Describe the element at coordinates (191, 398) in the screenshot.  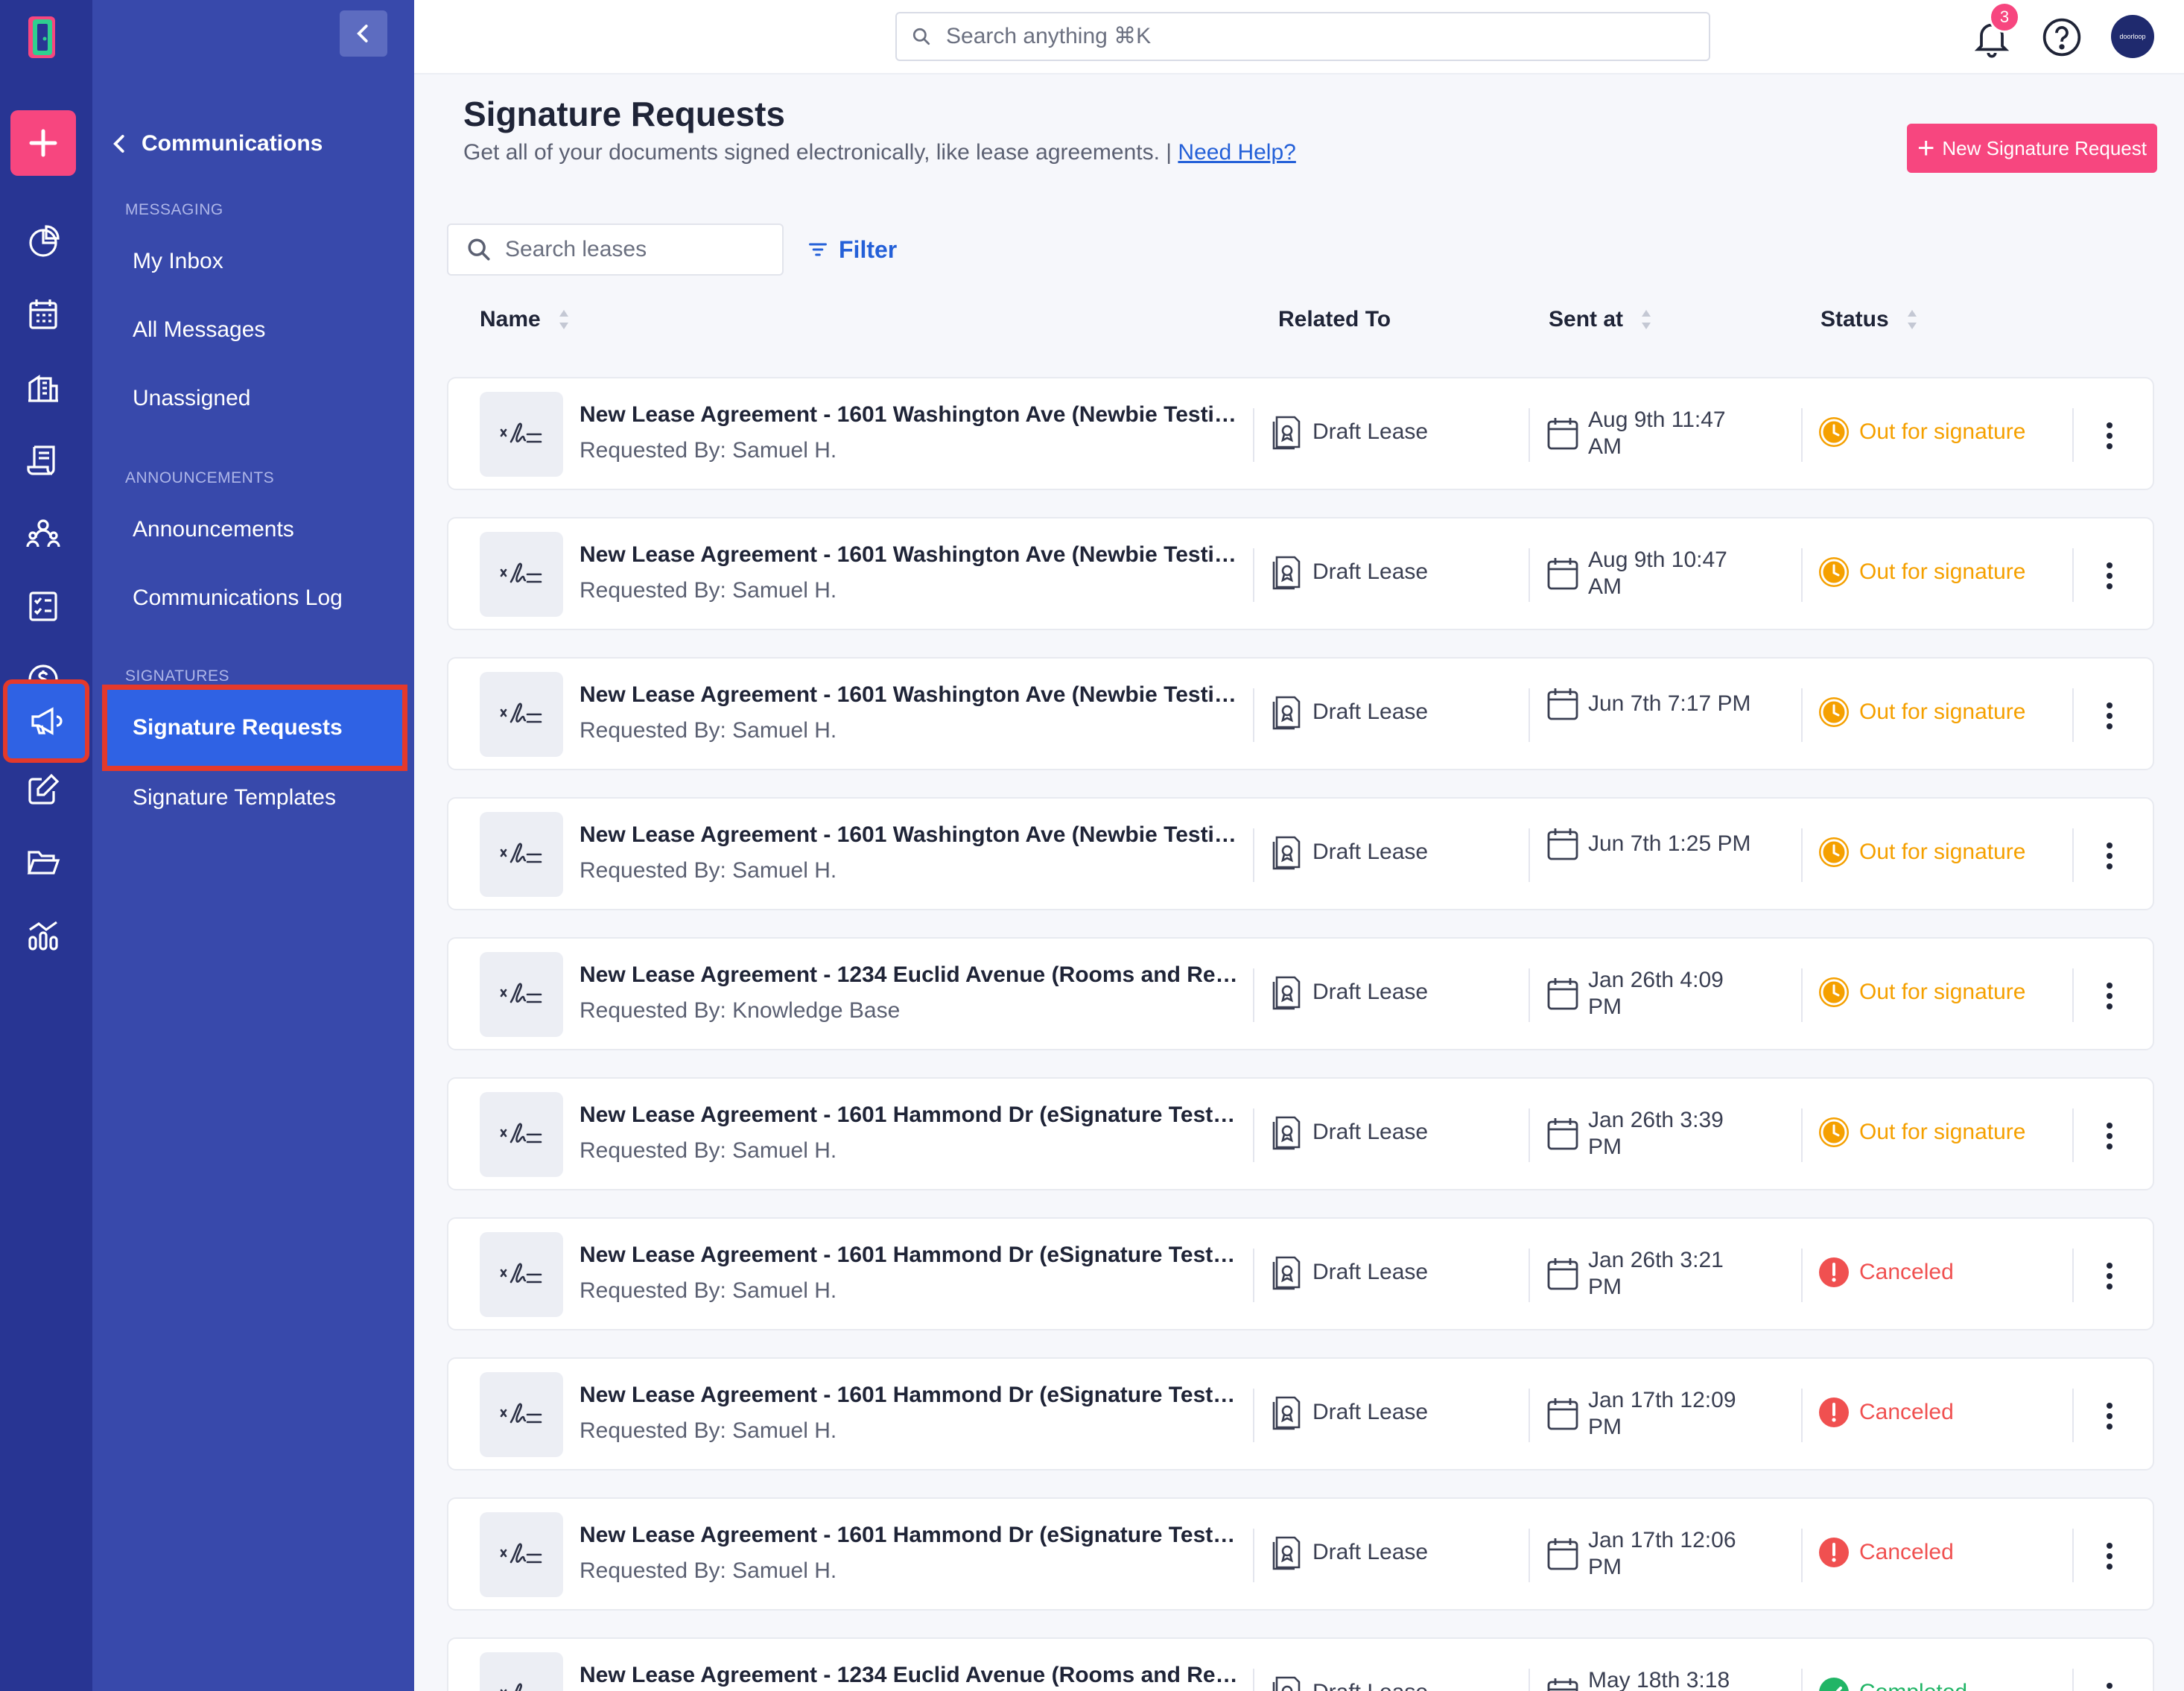
I see `sidebar-item-unassigned: Unassigned` at that location.